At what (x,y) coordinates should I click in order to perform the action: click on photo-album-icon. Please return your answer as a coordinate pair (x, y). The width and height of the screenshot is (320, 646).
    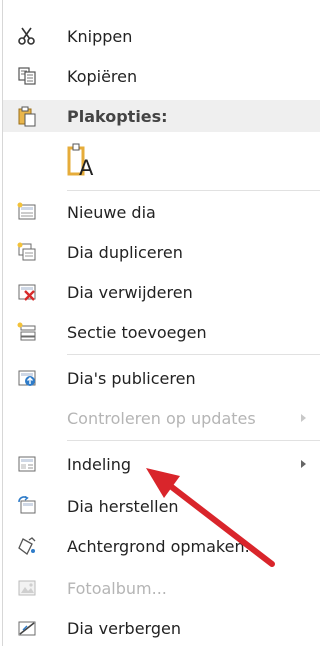
    Looking at the image, I should click on (27, 588).